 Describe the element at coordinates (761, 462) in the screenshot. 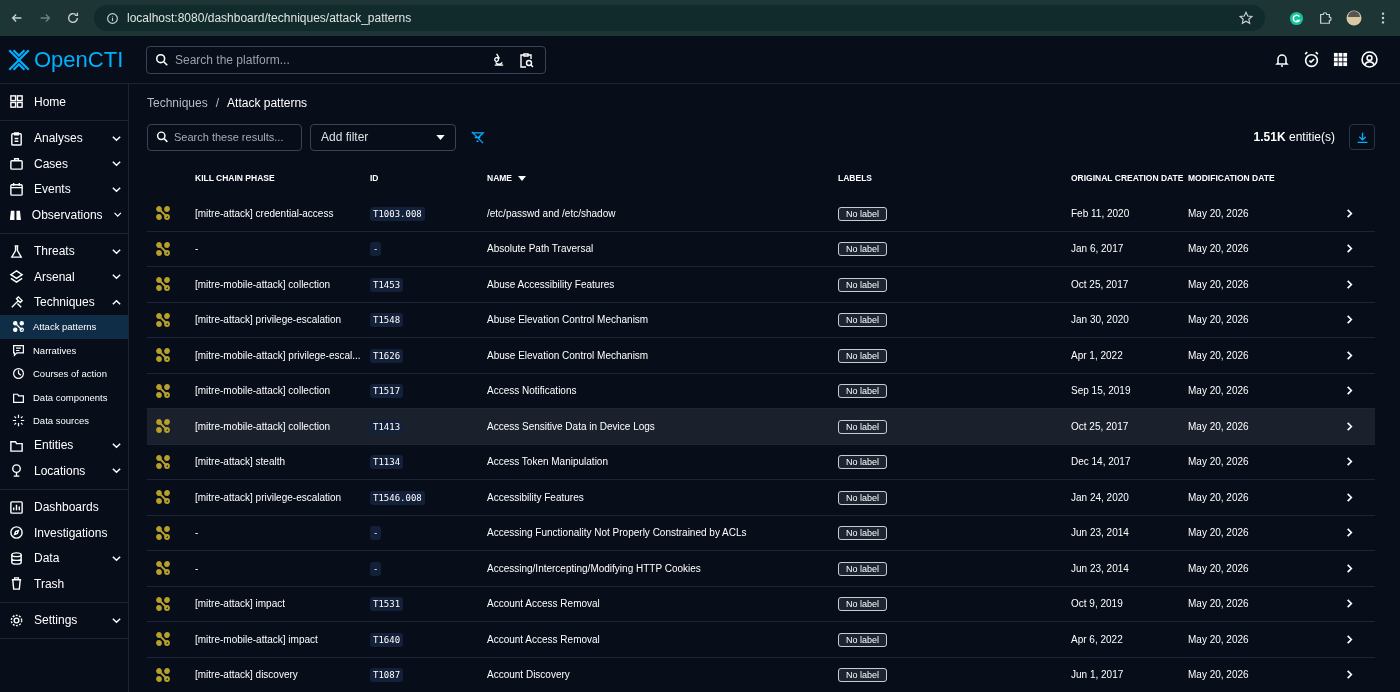

I see `table-row: [mitre-attack] stealth T1134 Access Token Manipulation No label Dec 14, 2017 May 20, 2026` at that location.